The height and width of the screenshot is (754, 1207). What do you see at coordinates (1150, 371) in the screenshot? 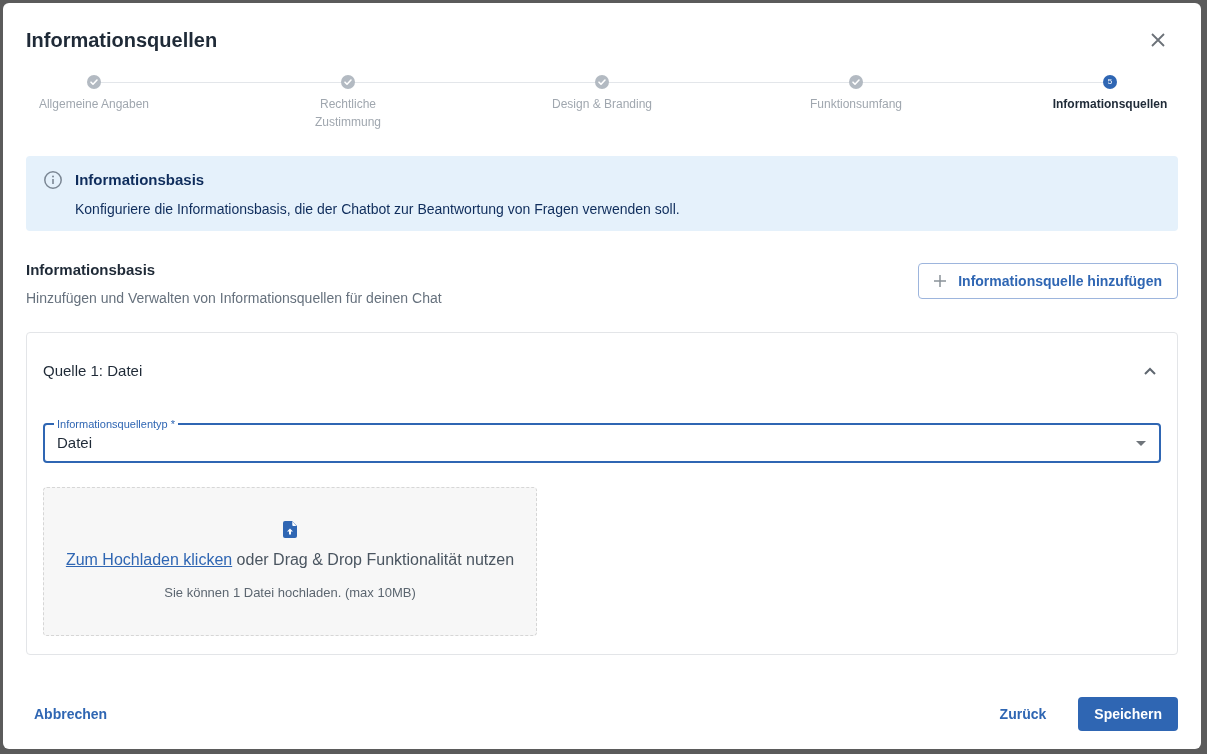
I see `chevron-up-icon` at bounding box center [1150, 371].